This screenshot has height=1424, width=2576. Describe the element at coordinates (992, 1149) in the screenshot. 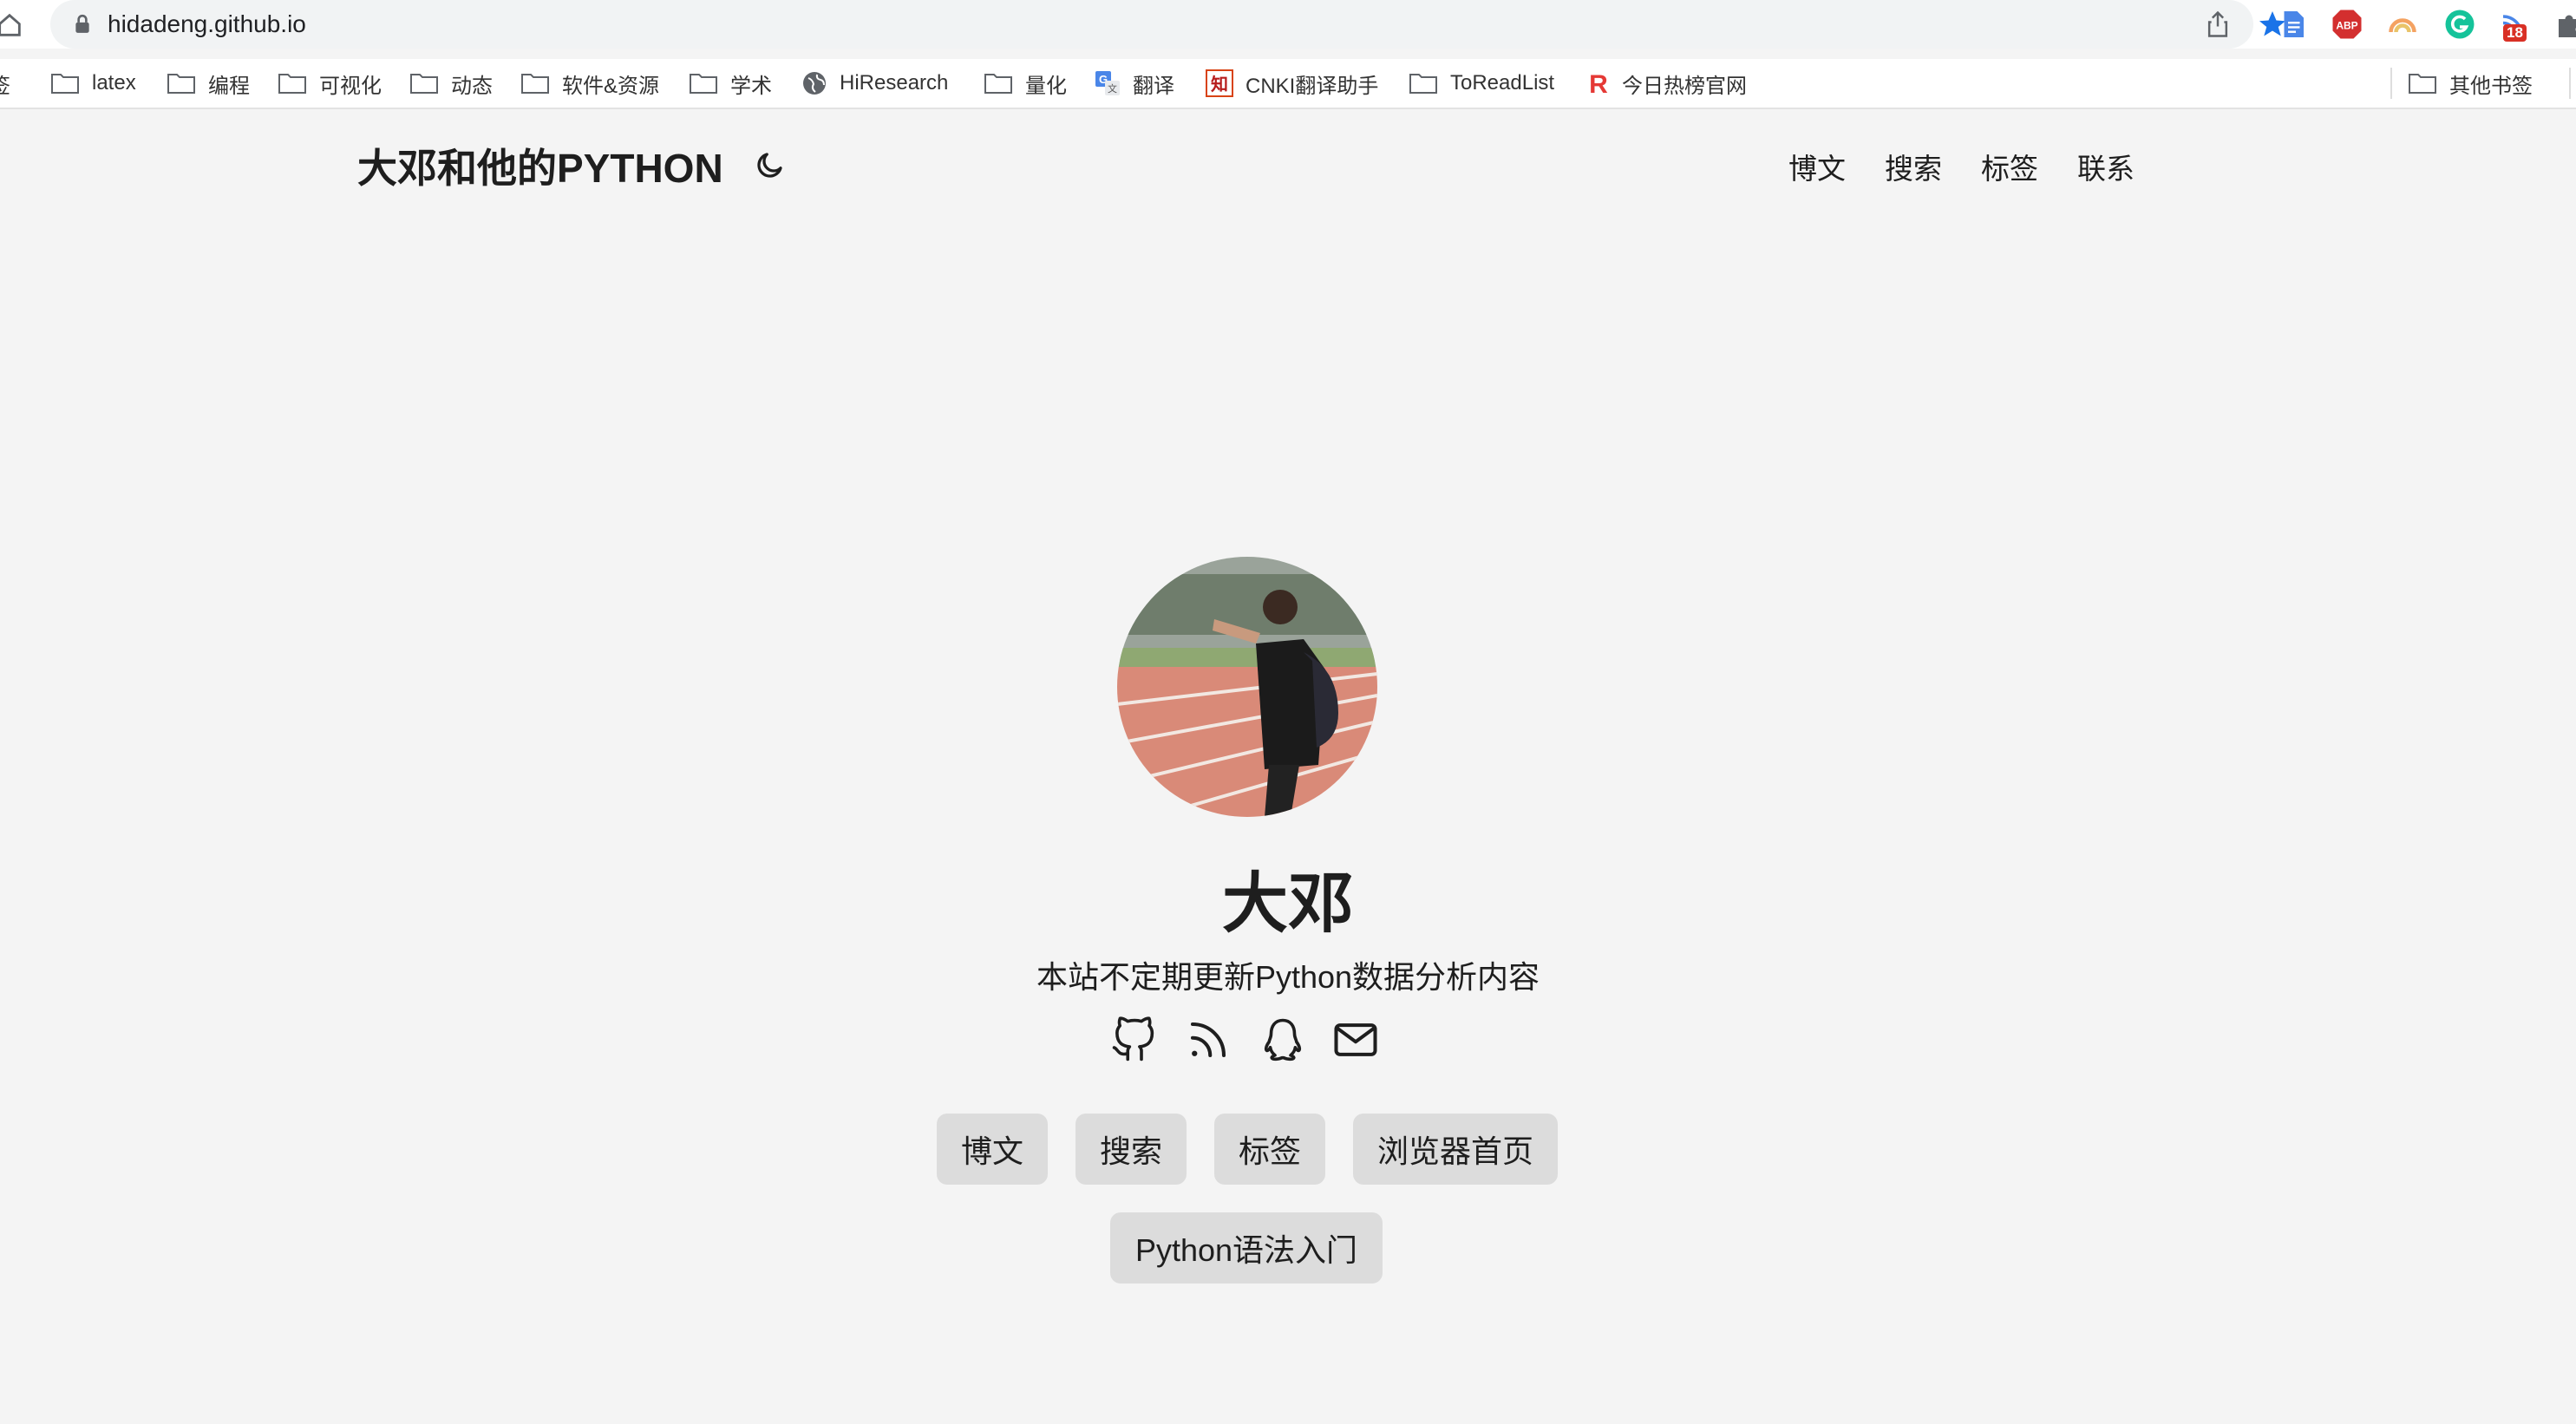

I see `posts-button: 博文` at that location.